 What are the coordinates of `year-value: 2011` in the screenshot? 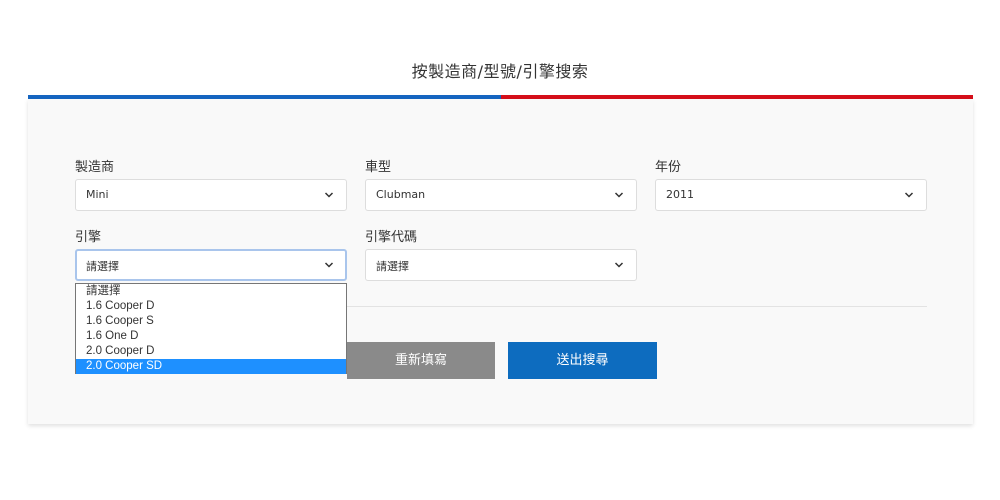 It's located at (680, 194).